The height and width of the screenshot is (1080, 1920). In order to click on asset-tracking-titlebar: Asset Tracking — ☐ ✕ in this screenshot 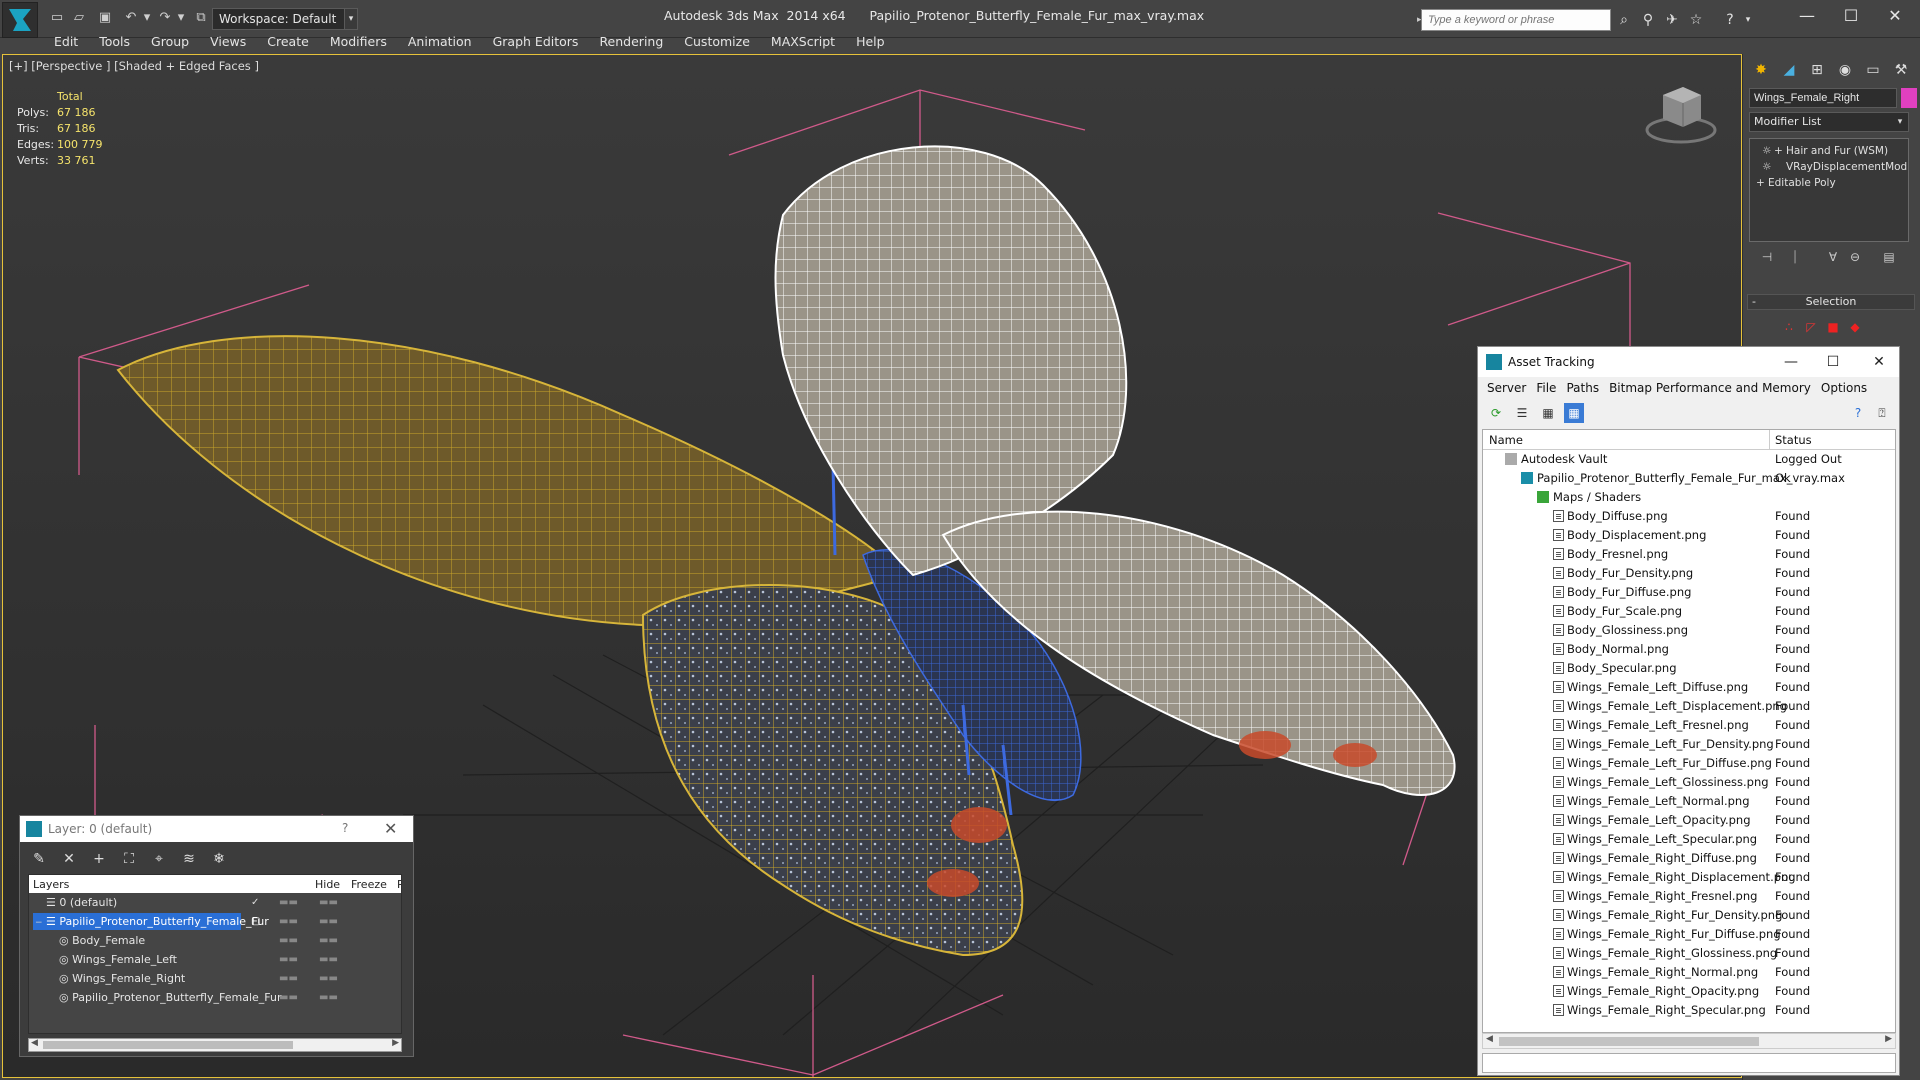, I will do `click(1688, 362)`.